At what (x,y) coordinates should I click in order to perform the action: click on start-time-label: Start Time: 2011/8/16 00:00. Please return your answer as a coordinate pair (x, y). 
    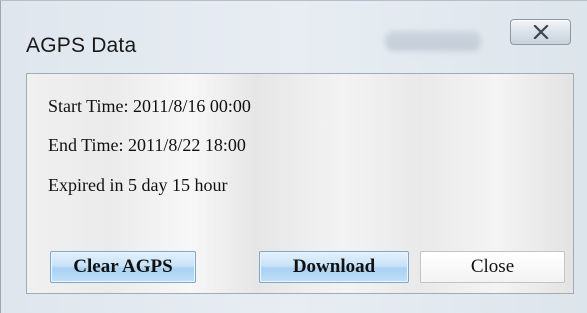
    Looking at the image, I should click on (149, 106).